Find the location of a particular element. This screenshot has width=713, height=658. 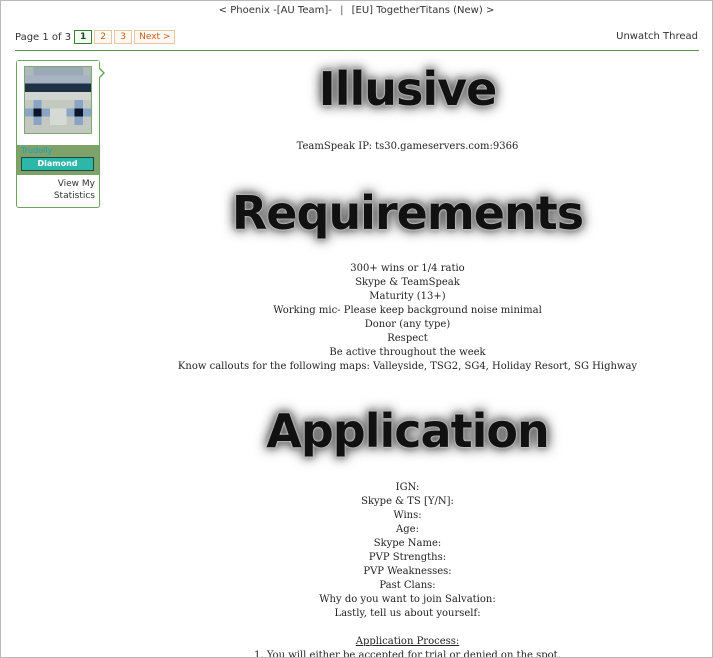

stats-label-line1: View My is located at coordinates (76, 184).